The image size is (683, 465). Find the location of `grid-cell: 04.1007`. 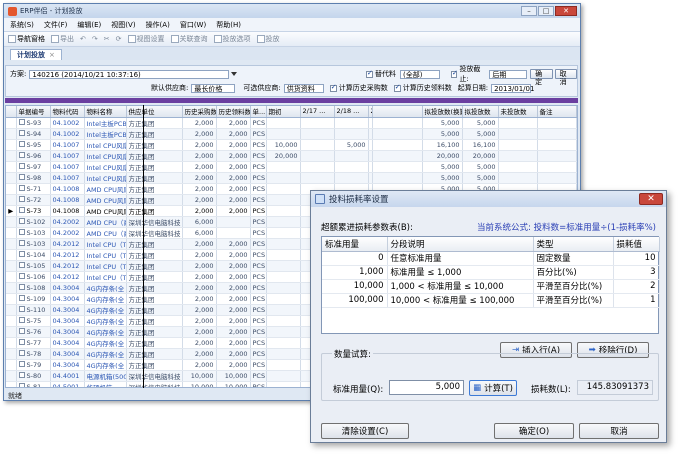

grid-cell: 04.1007 is located at coordinates (67, 178).